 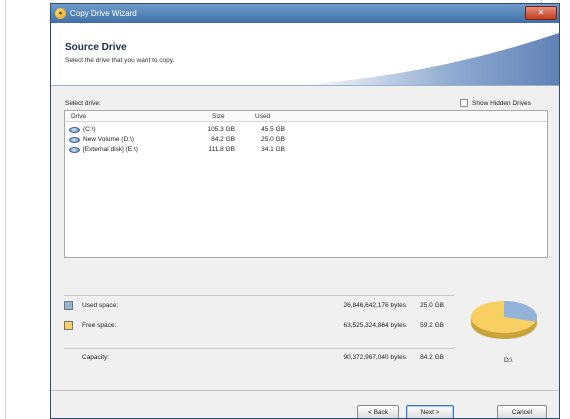 I want to click on back-button: < Back, so click(x=378, y=411).